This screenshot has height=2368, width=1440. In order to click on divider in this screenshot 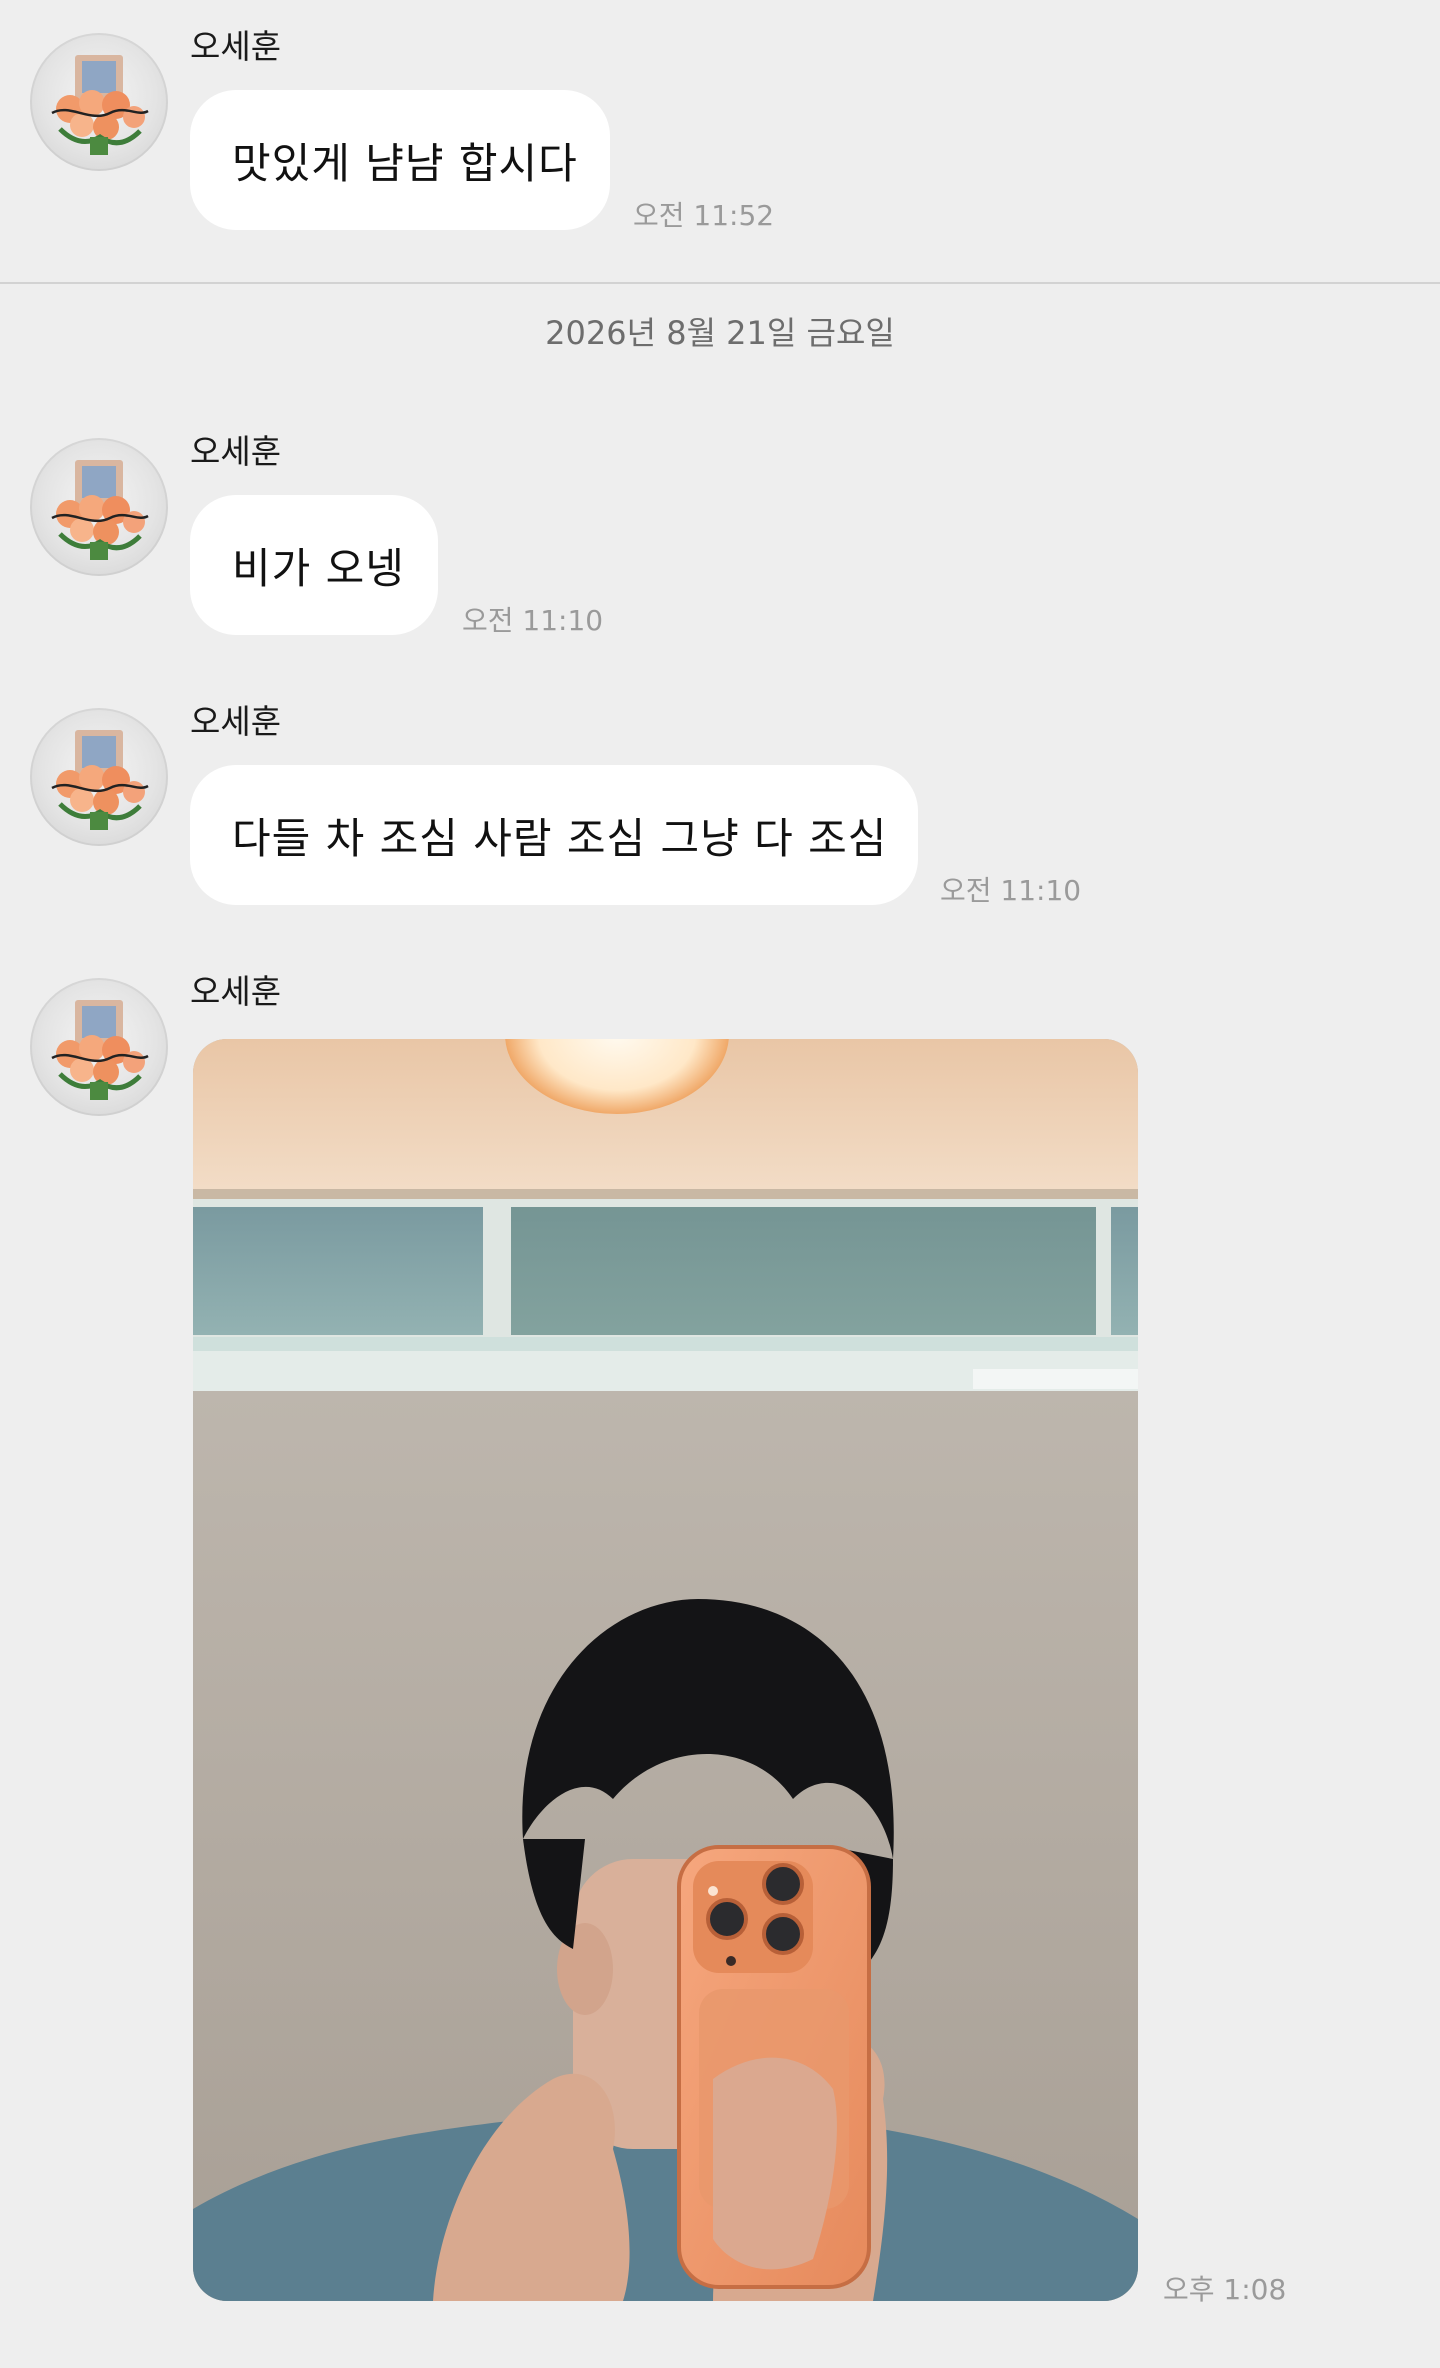, I will do `click(720, 283)`.